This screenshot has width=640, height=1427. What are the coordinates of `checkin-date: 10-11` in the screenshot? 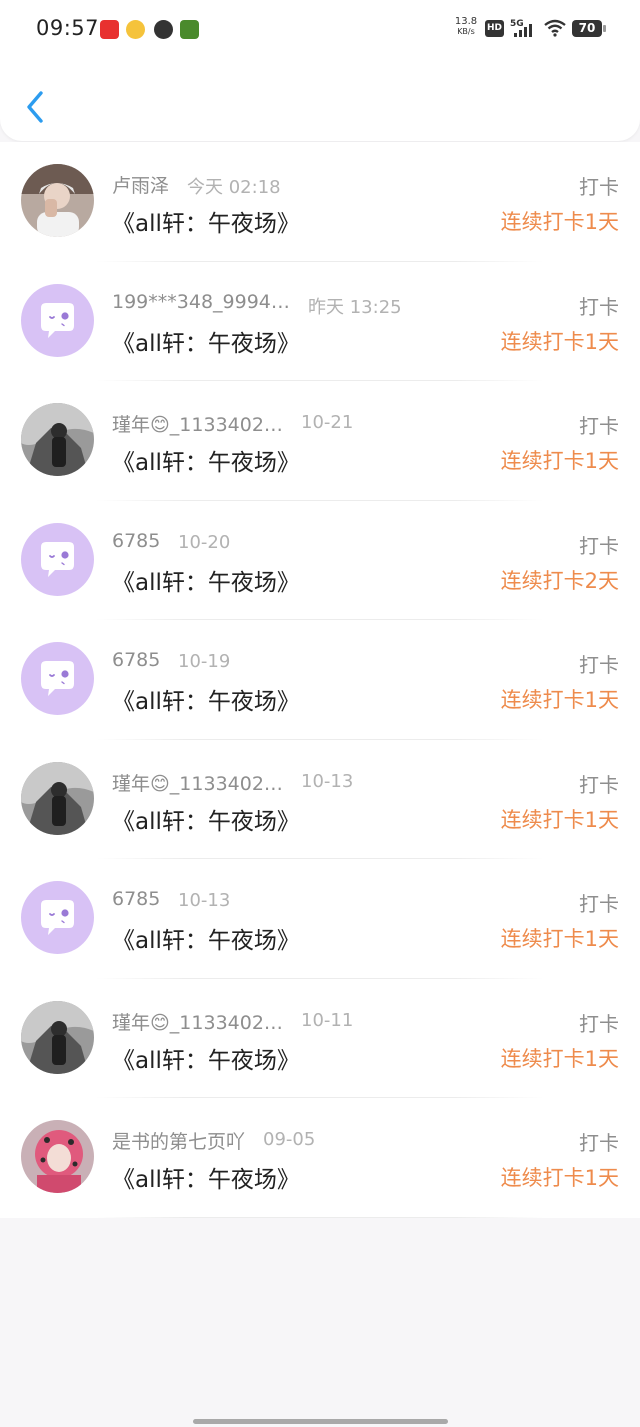 It's located at (327, 1020).